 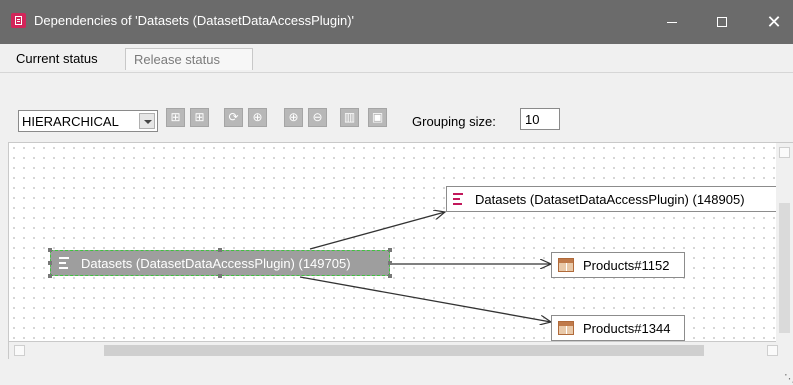 What do you see at coordinates (377, 231) in the screenshot?
I see `edge-to-datasets` at bounding box center [377, 231].